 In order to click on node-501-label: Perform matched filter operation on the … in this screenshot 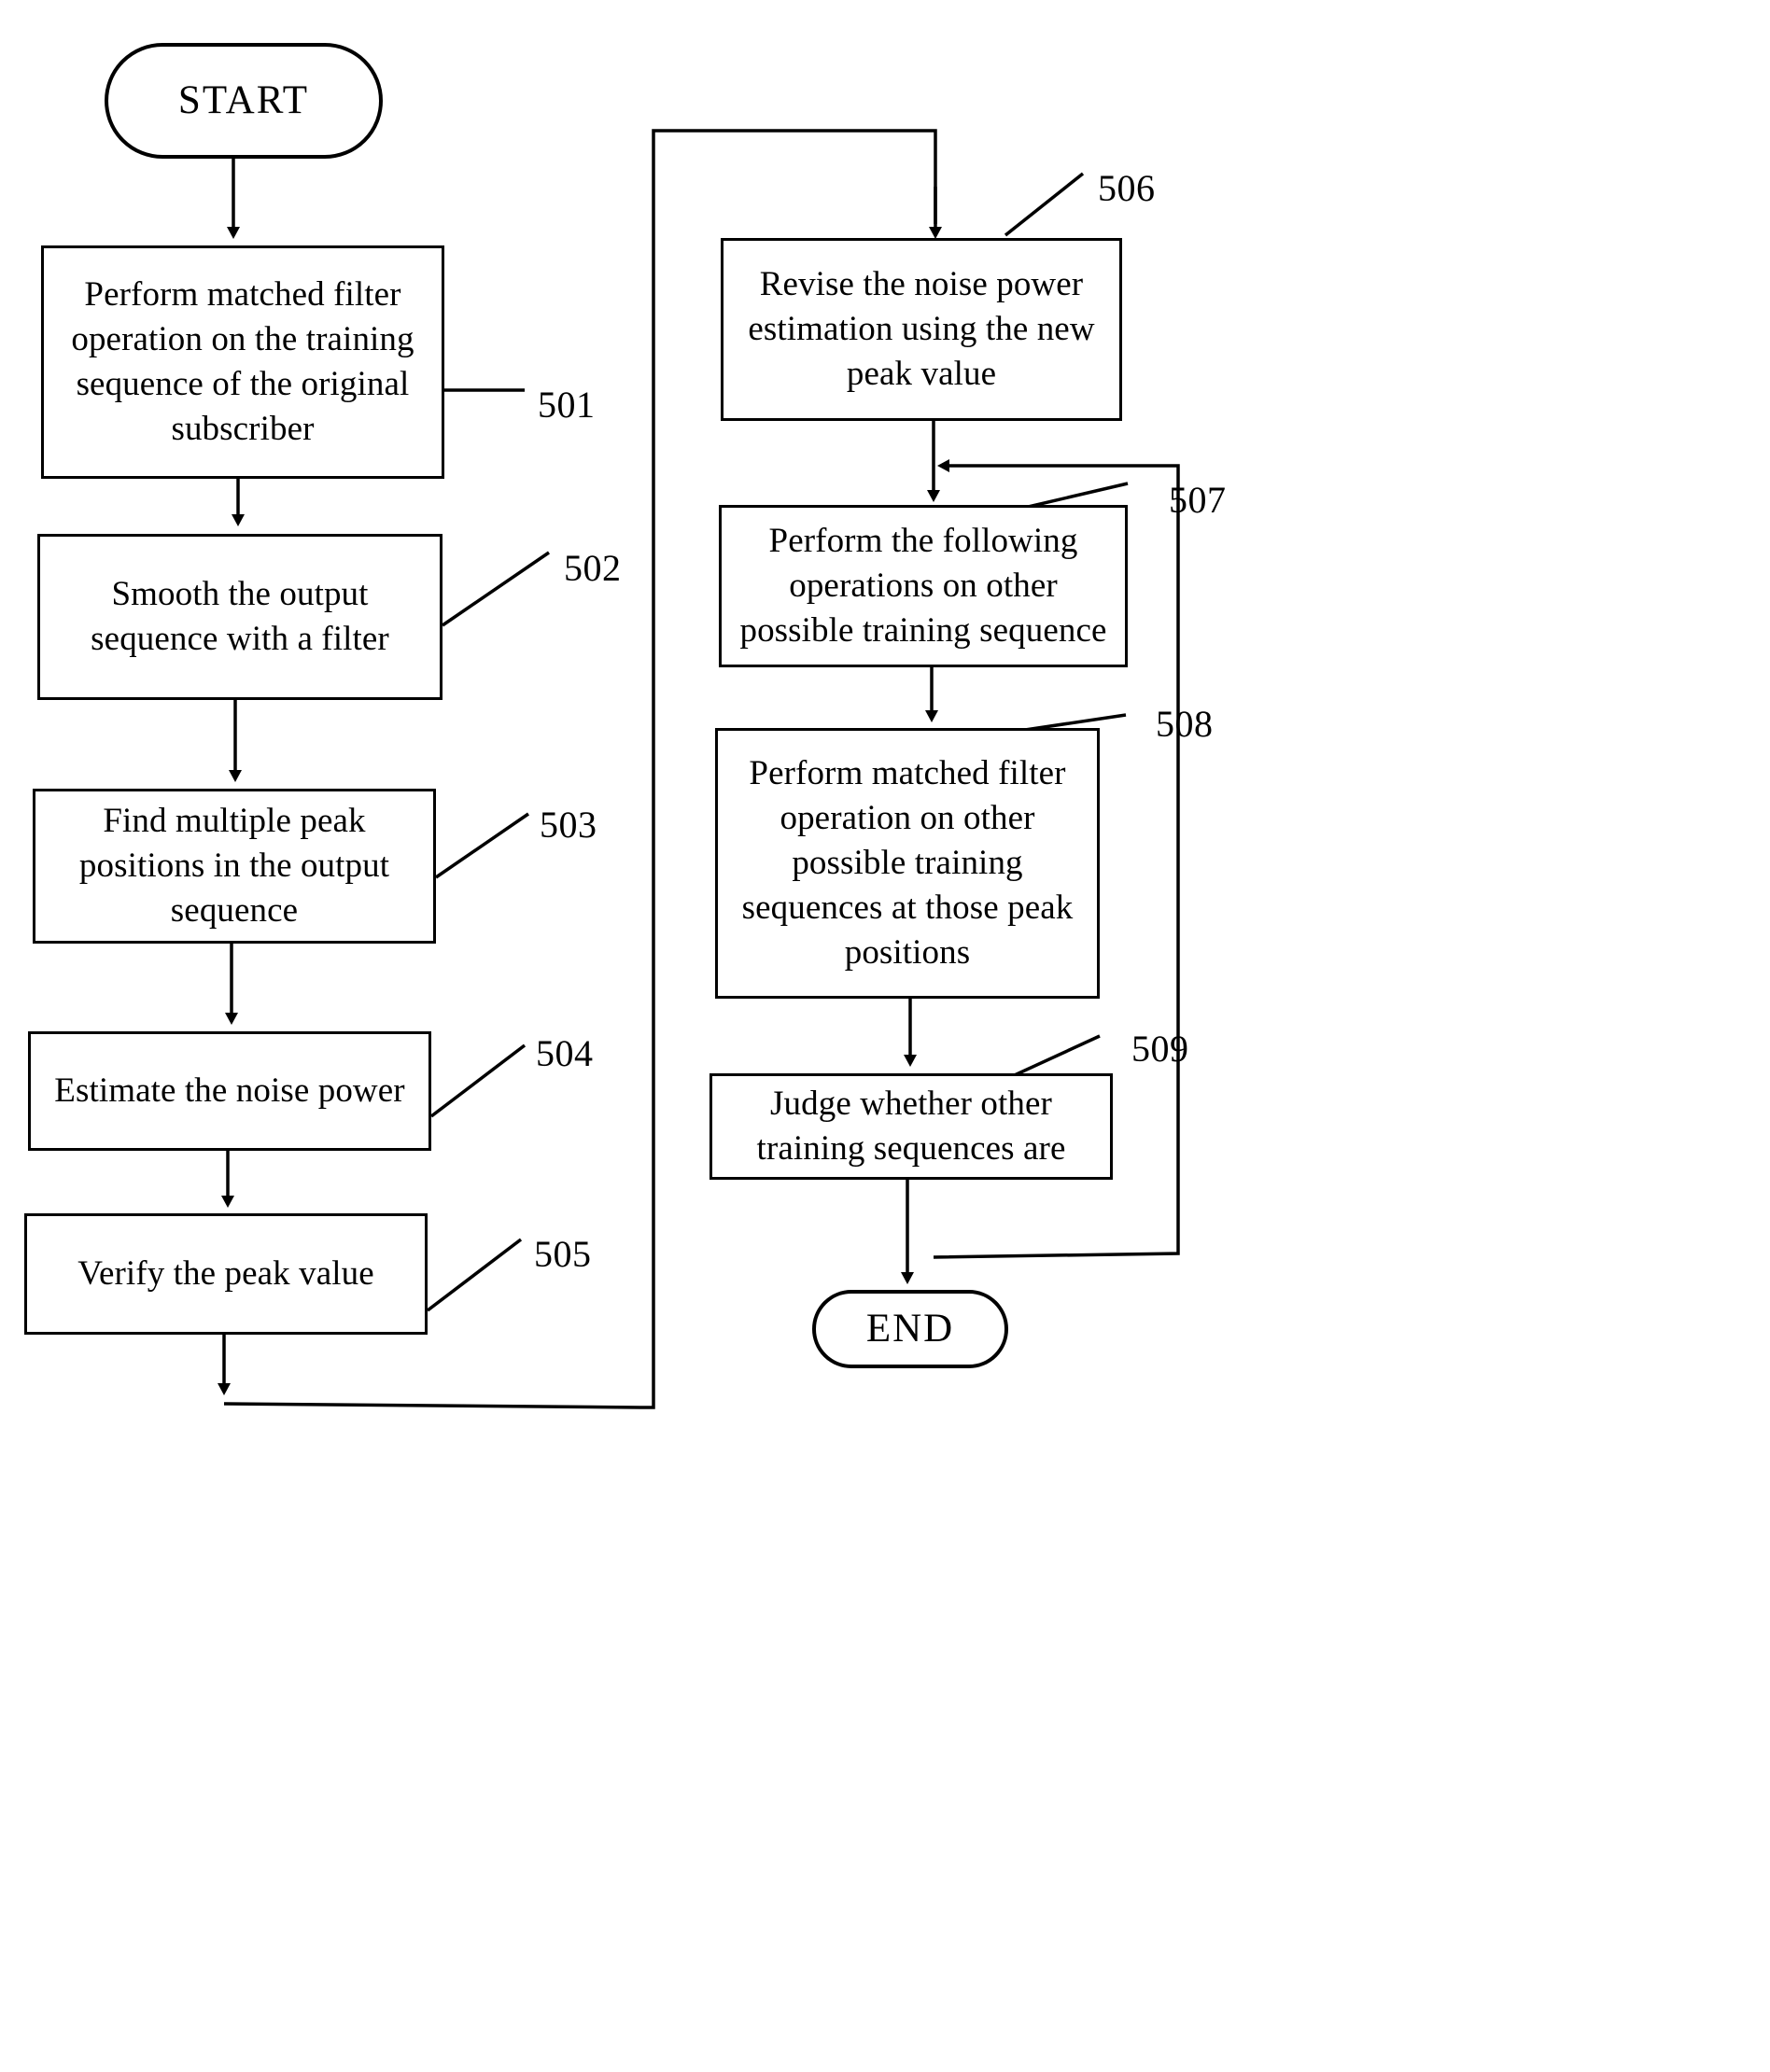, I will do `click(242, 361)`.